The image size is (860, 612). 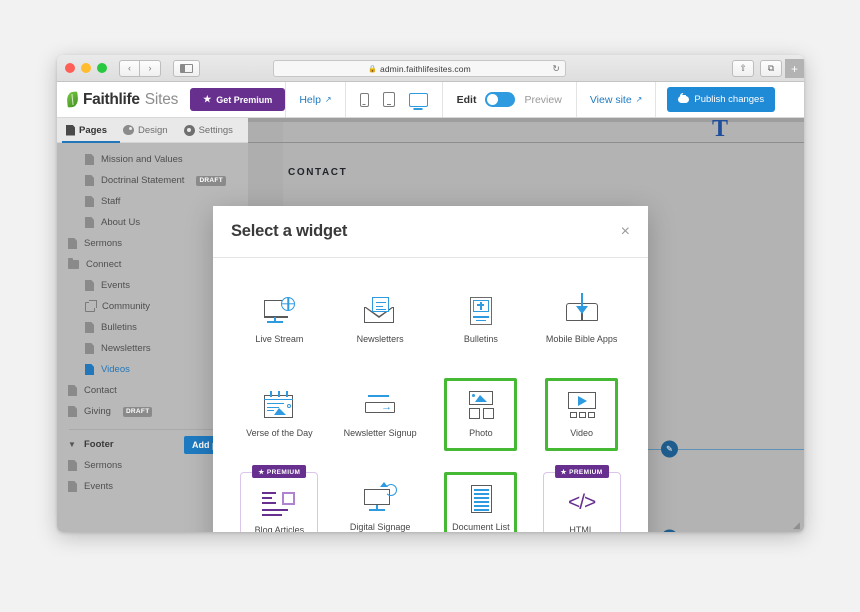 What do you see at coordinates (425, 68) in the screenshot?
I see `url-text: admin.faithlifesites.com` at bounding box center [425, 68].